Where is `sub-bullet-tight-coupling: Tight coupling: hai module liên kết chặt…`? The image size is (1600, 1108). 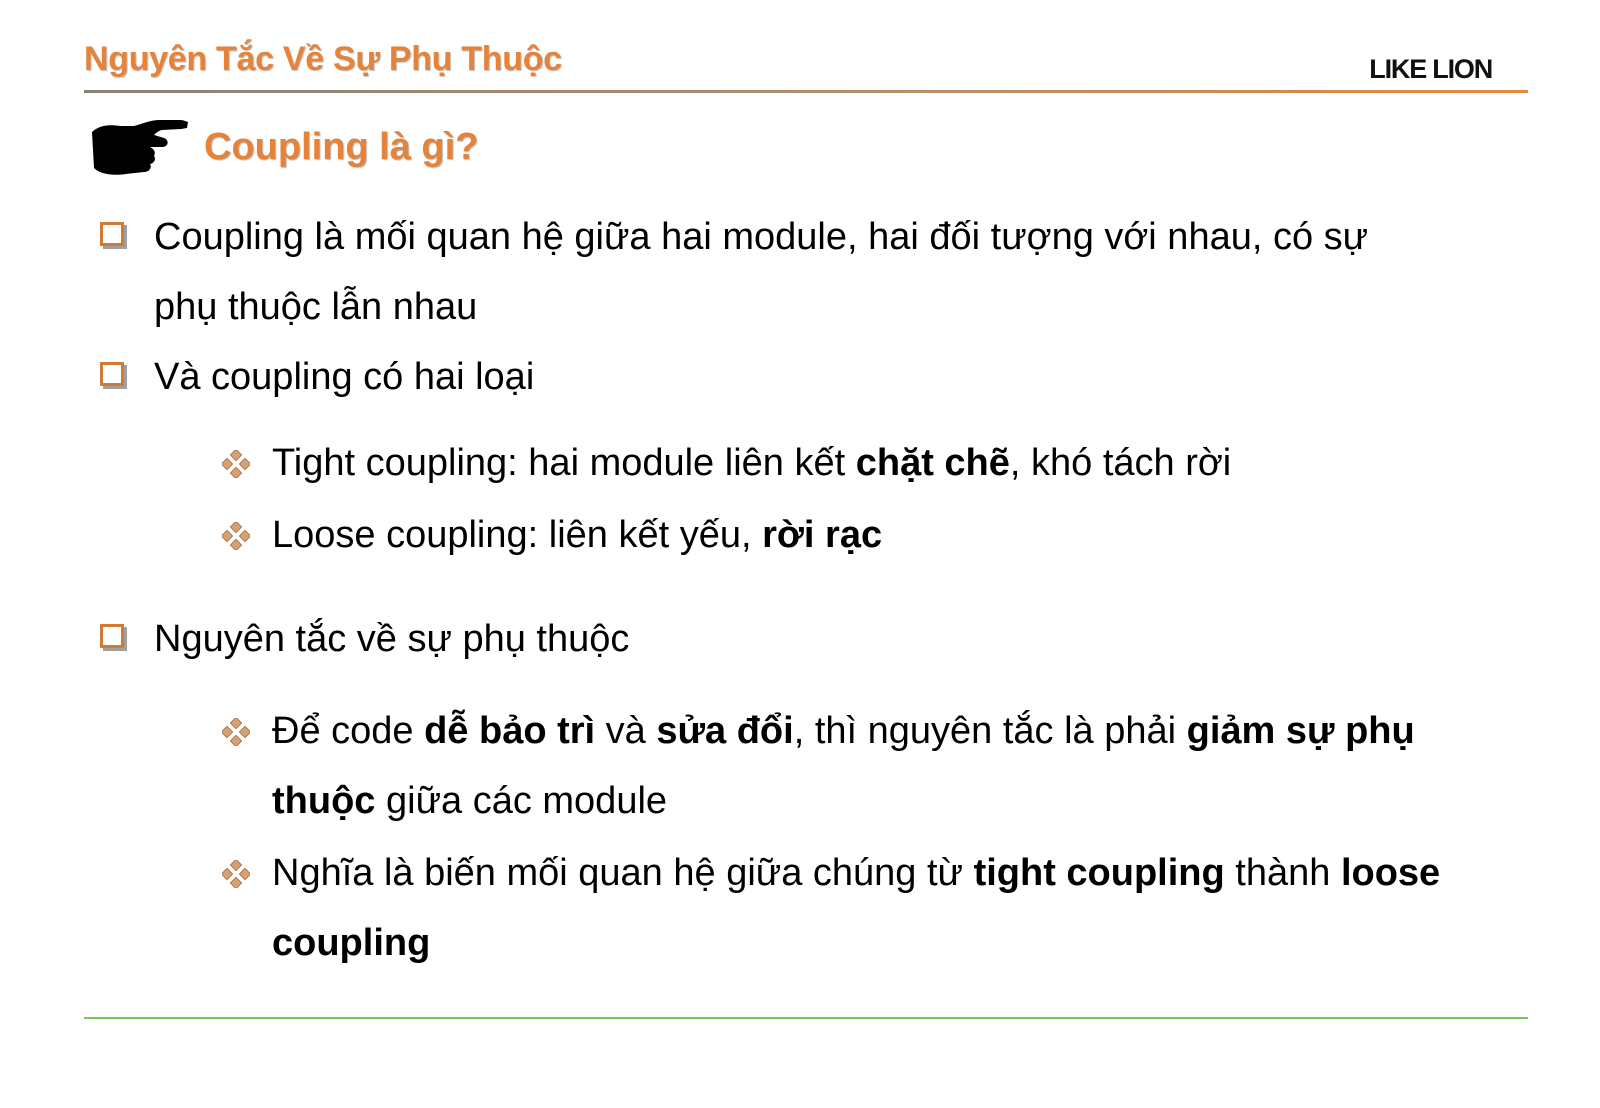 sub-bullet-tight-coupling: Tight coupling: hai module liên kết chặt… is located at coordinates (862, 463).